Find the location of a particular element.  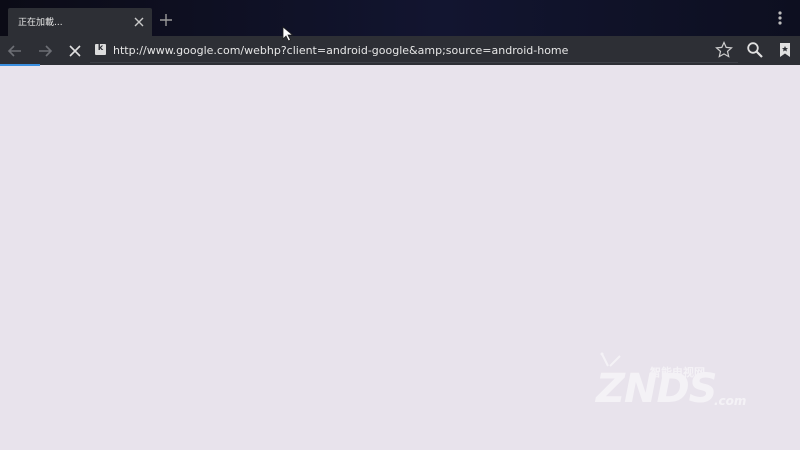

close-icon is located at coordinates (139, 22).